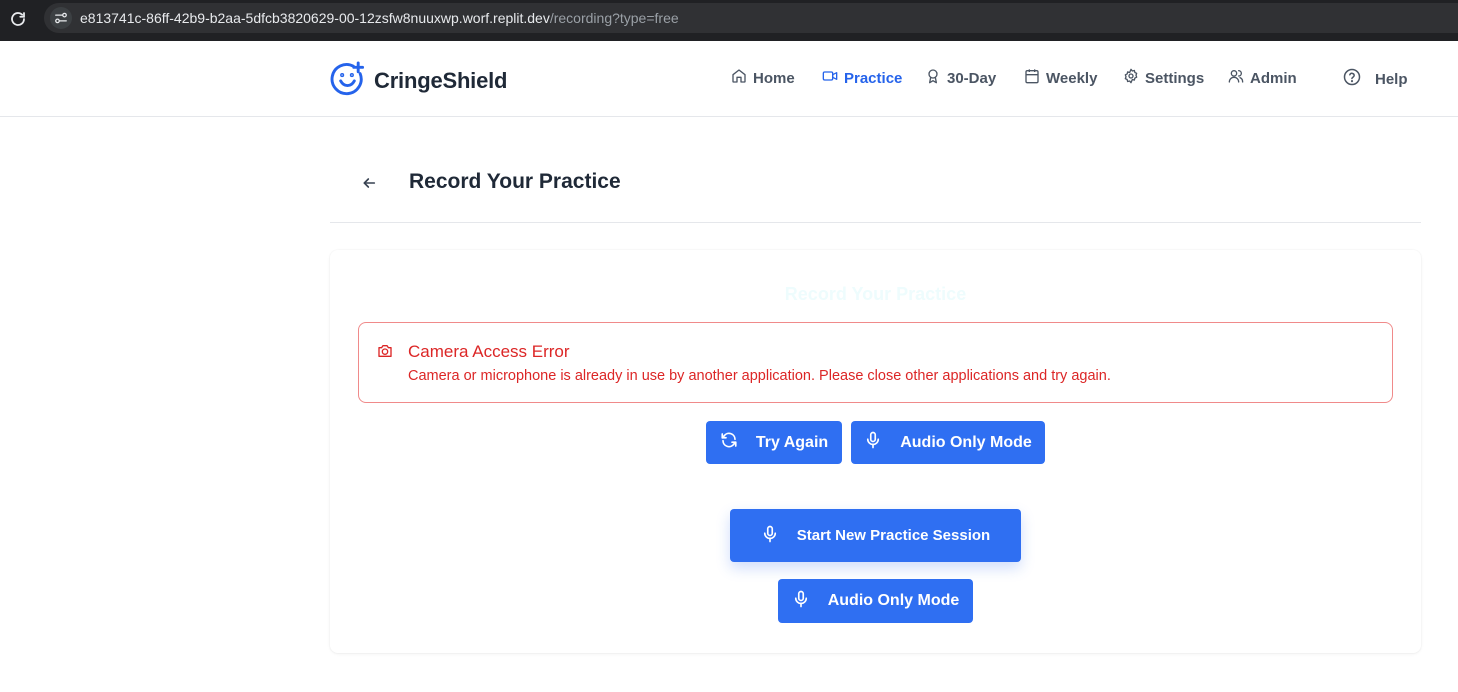 The height and width of the screenshot is (692, 1458). Describe the element at coordinates (893, 535) in the screenshot. I see `start-session-label: Start New Practice Session` at that location.